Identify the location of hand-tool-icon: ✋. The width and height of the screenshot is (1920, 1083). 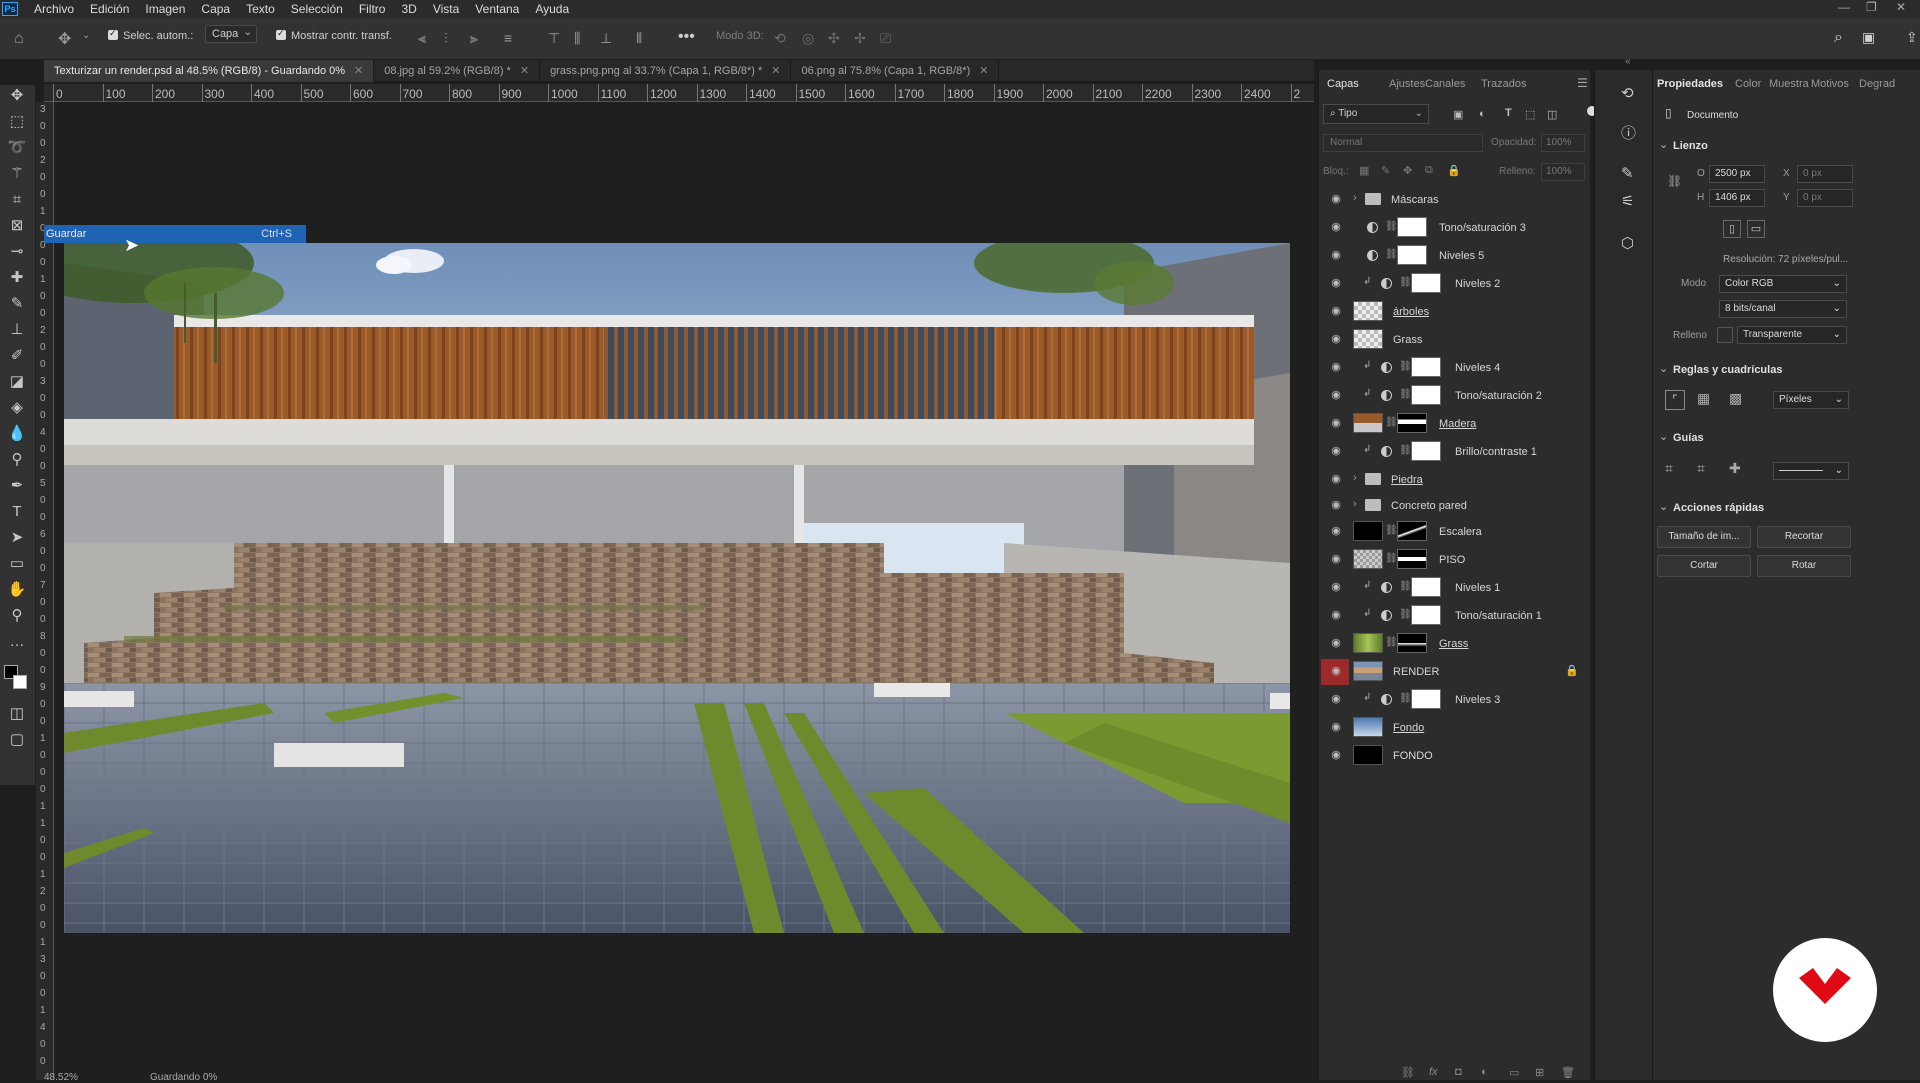
(17, 590).